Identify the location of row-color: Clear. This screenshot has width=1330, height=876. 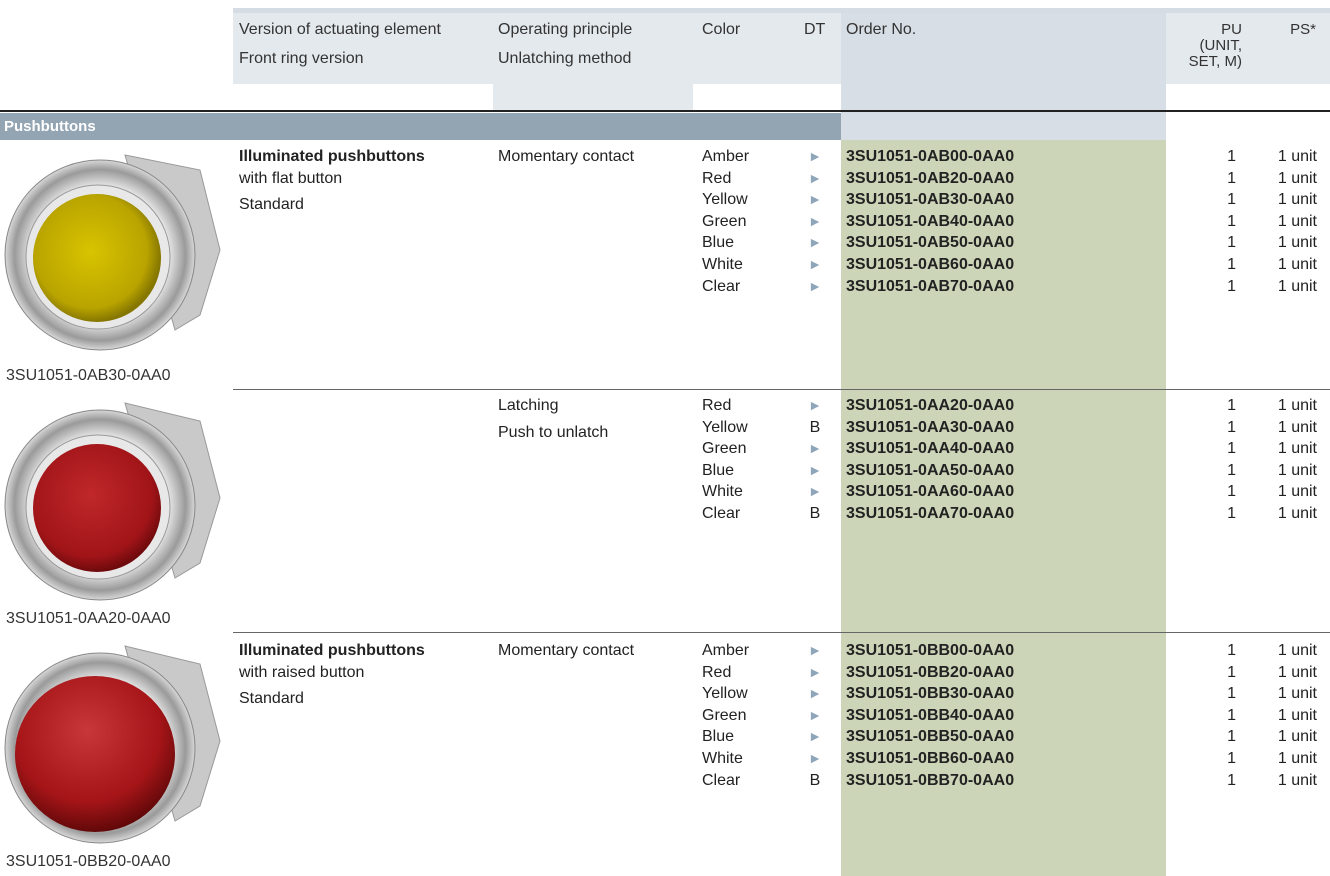
(721, 513).